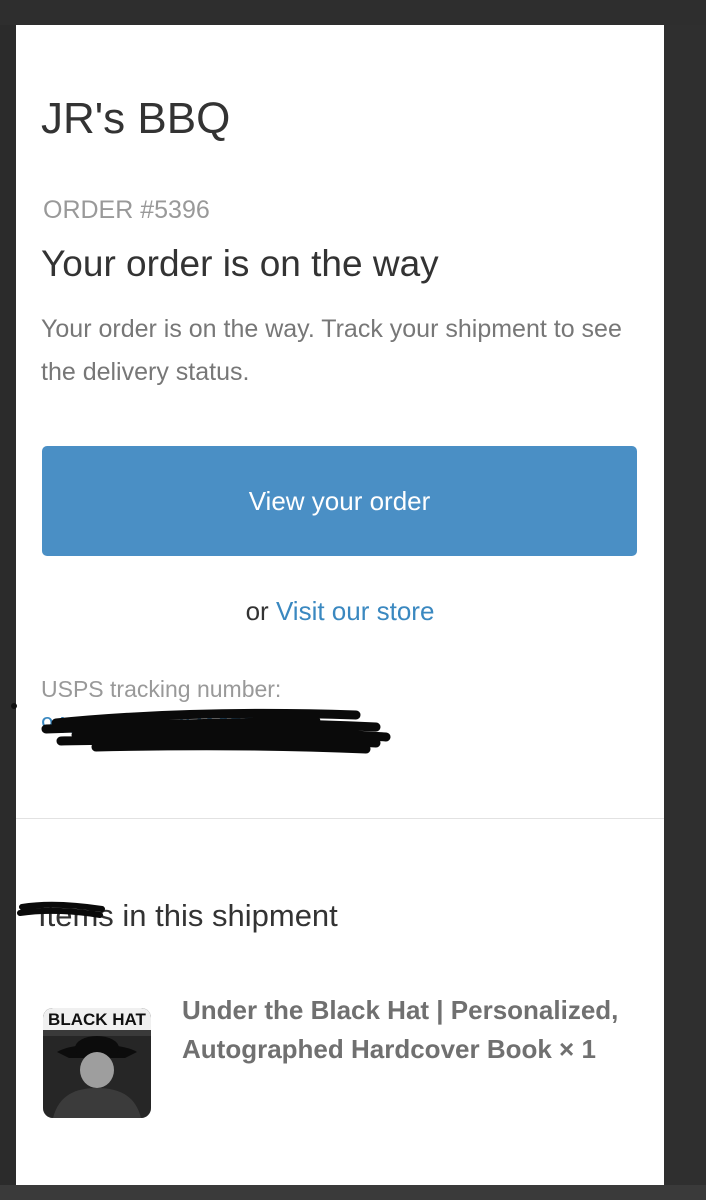 The image size is (706, 1200). I want to click on bottom-bar, so click(353, 1192).